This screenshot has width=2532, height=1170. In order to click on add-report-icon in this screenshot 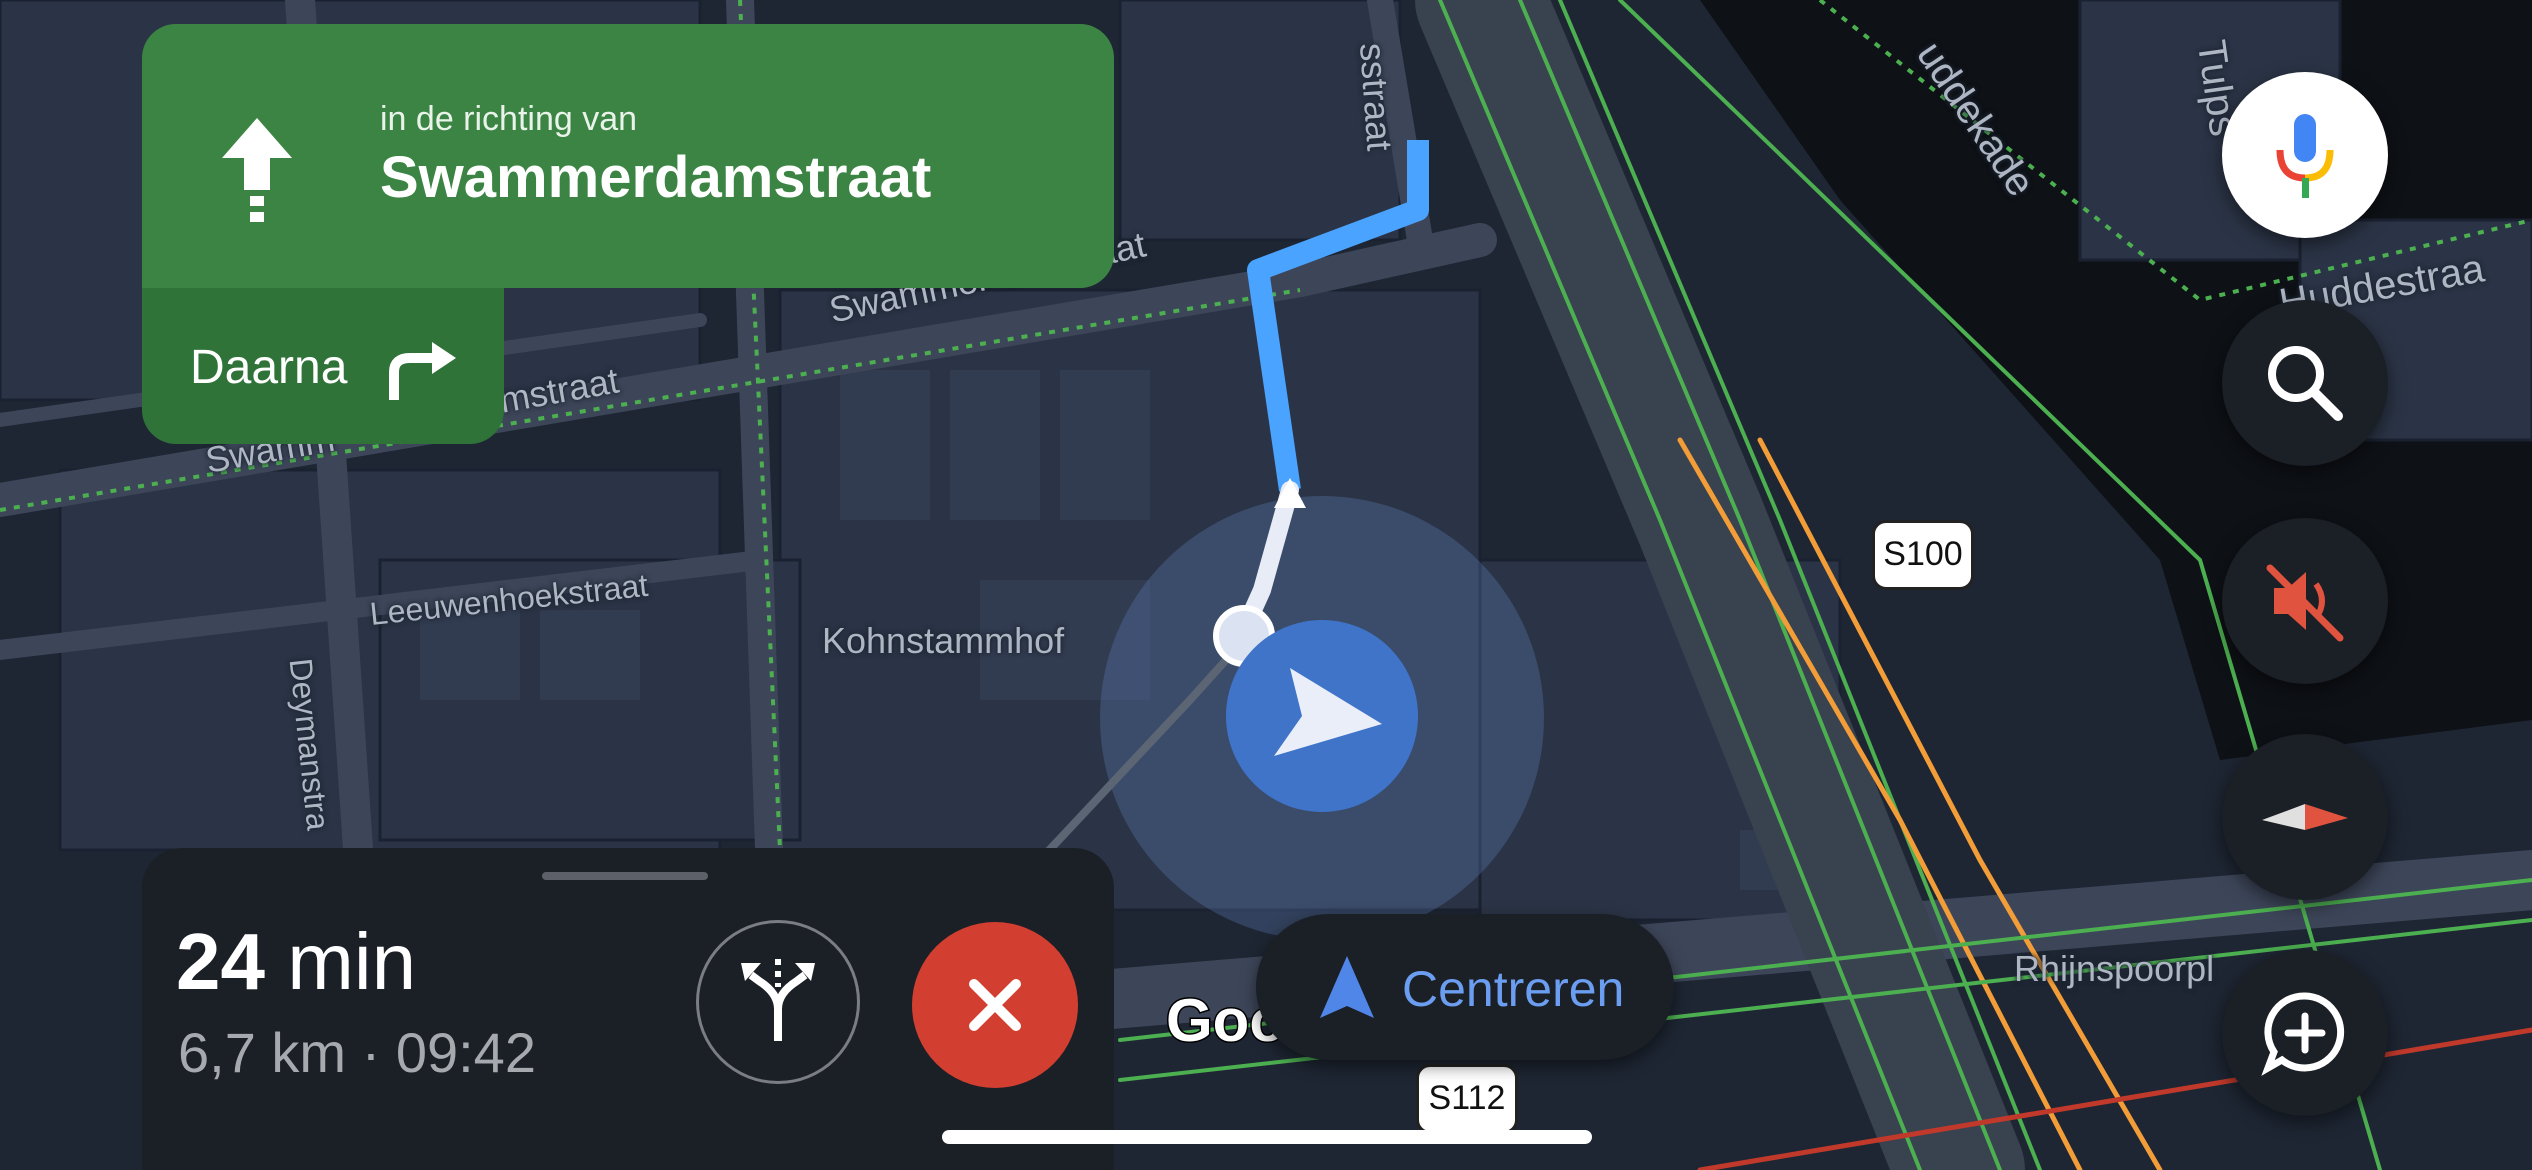, I will do `click(2303, 1034)`.